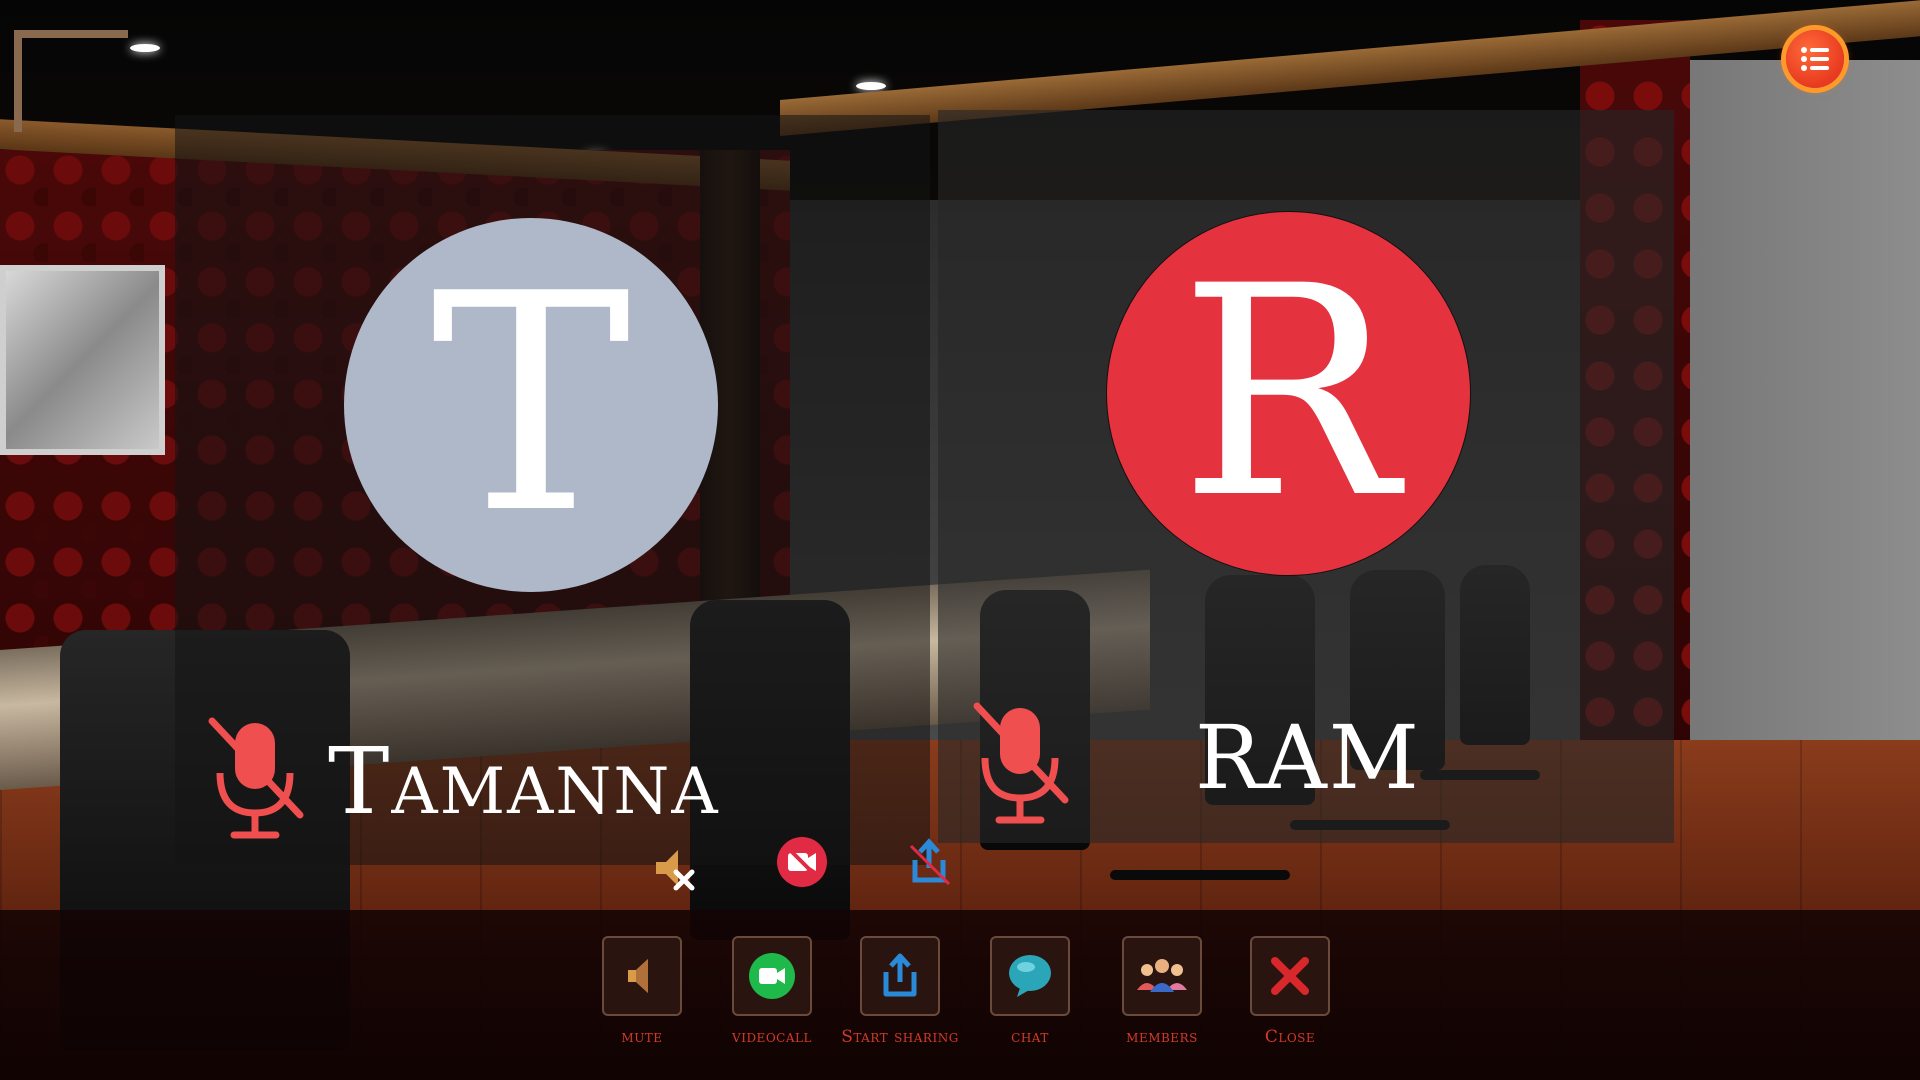 The height and width of the screenshot is (1080, 1920). I want to click on video-camera-icon, so click(772, 976).